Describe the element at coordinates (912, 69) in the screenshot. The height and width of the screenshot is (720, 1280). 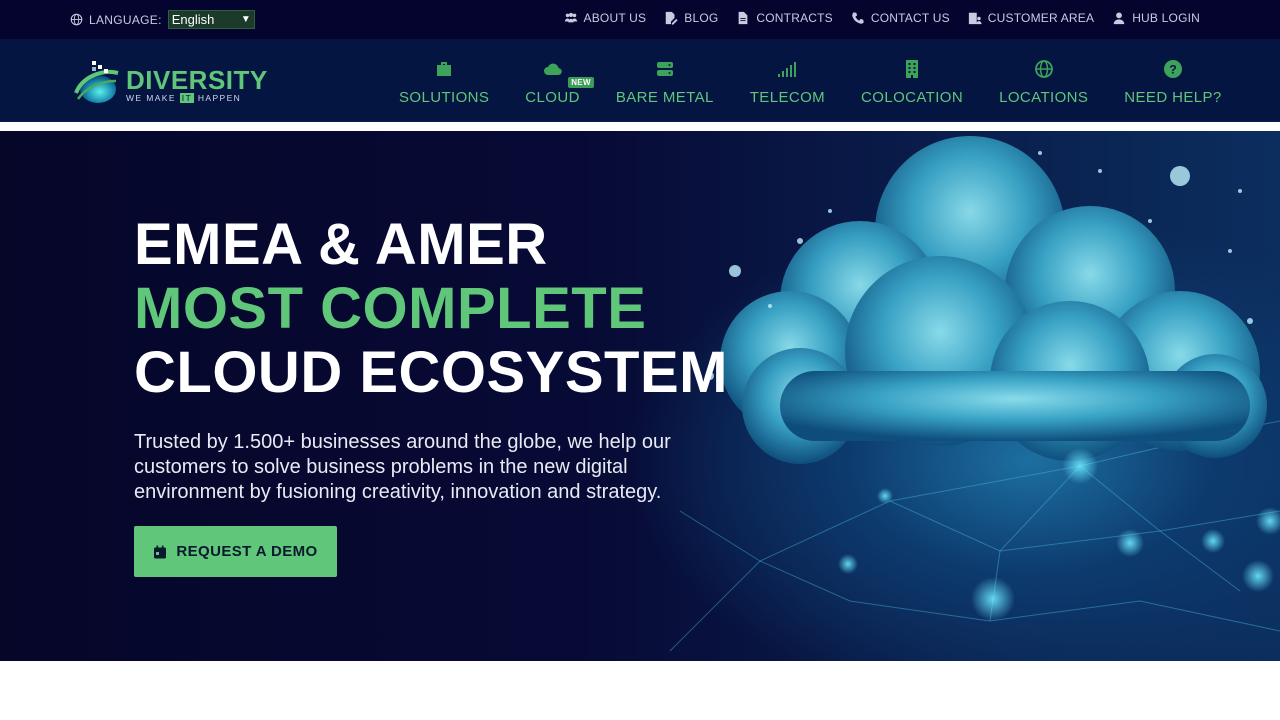
I see `building-icon` at that location.